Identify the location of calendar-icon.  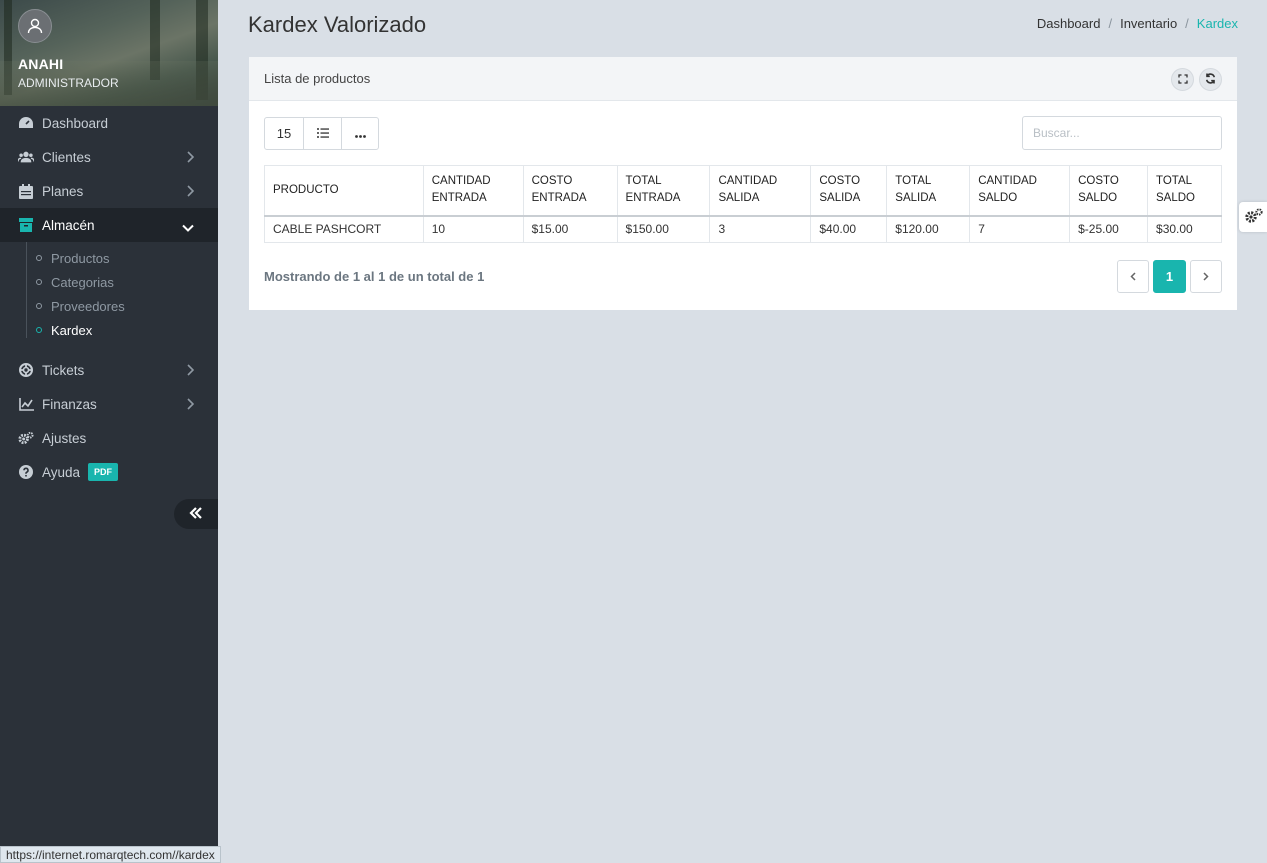
(26, 191).